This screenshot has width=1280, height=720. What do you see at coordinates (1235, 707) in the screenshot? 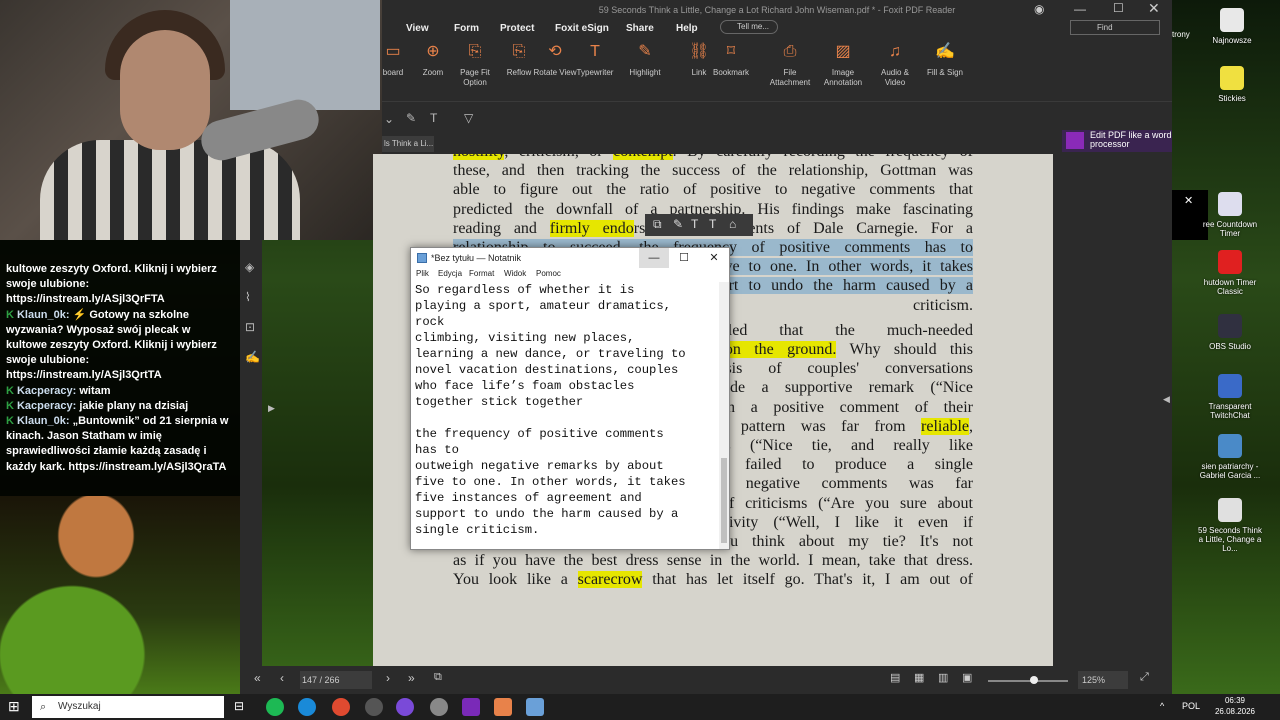
I see `taskbar-clock: 06:39 26.08.2026` at bounding box center [1235, 707].